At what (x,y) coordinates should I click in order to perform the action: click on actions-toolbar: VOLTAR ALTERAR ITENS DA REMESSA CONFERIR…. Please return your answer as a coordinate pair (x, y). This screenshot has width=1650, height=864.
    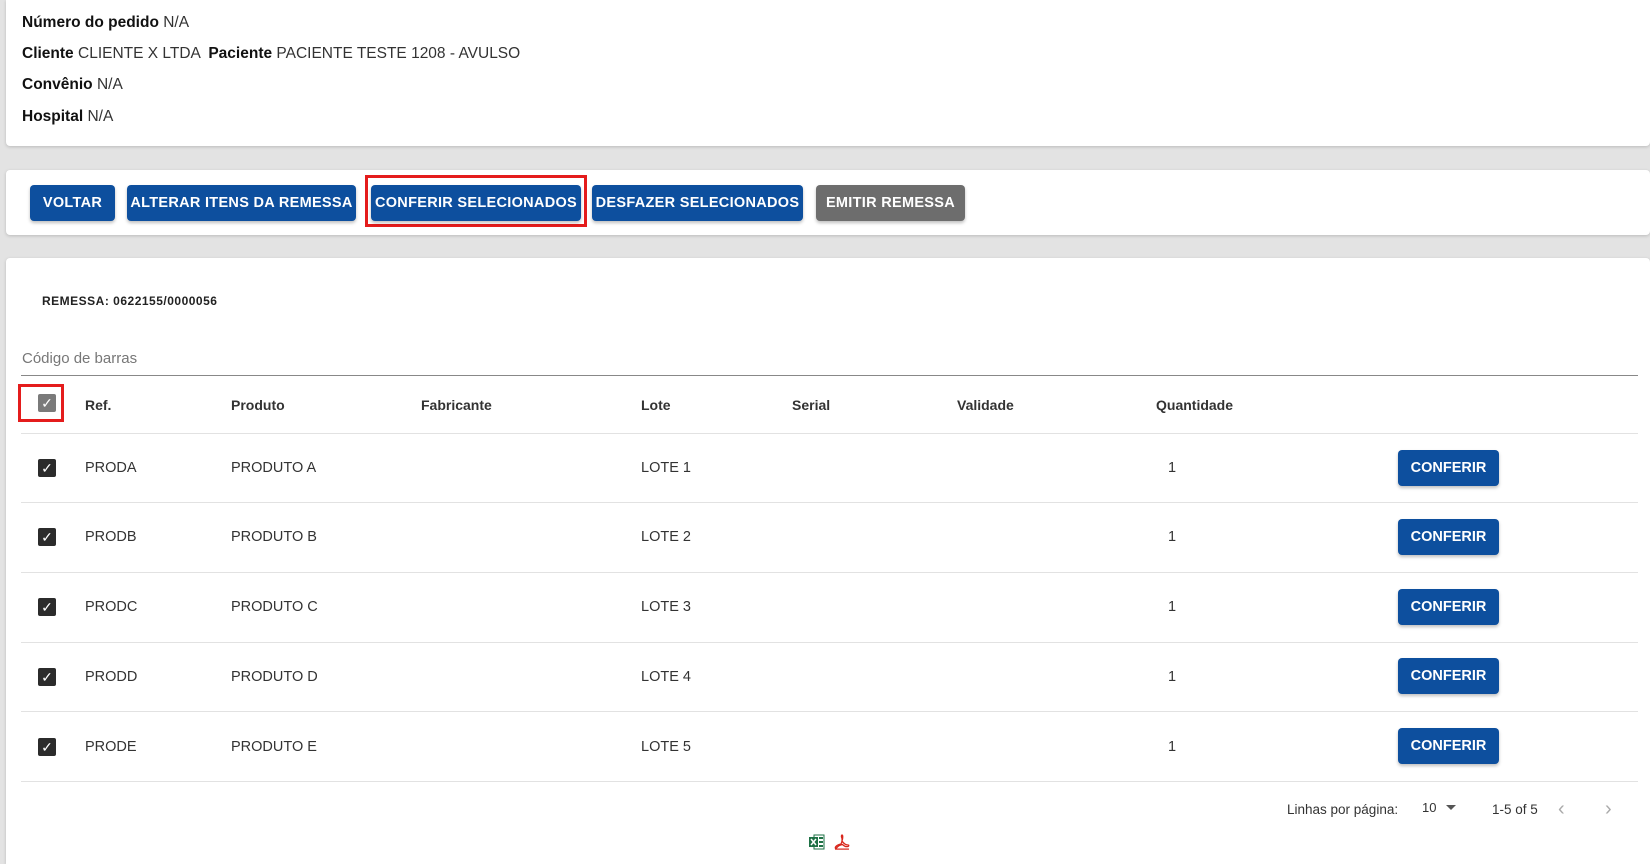
    Looking at the image, I should click on (828, 202).